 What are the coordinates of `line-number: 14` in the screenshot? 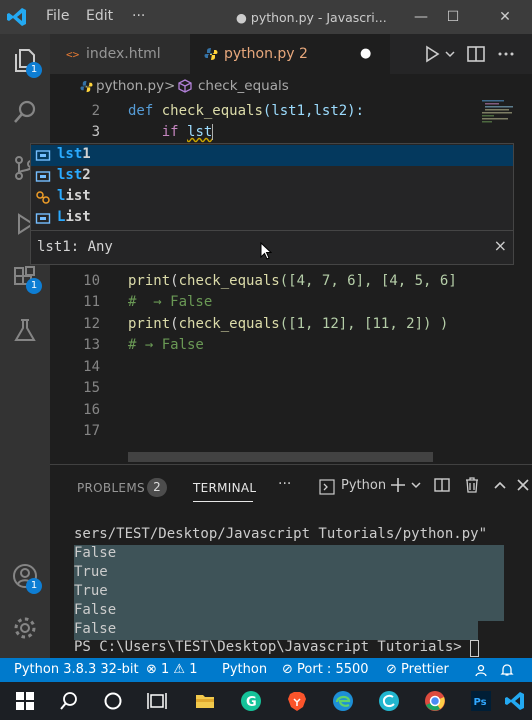 It's located at (91, 367).